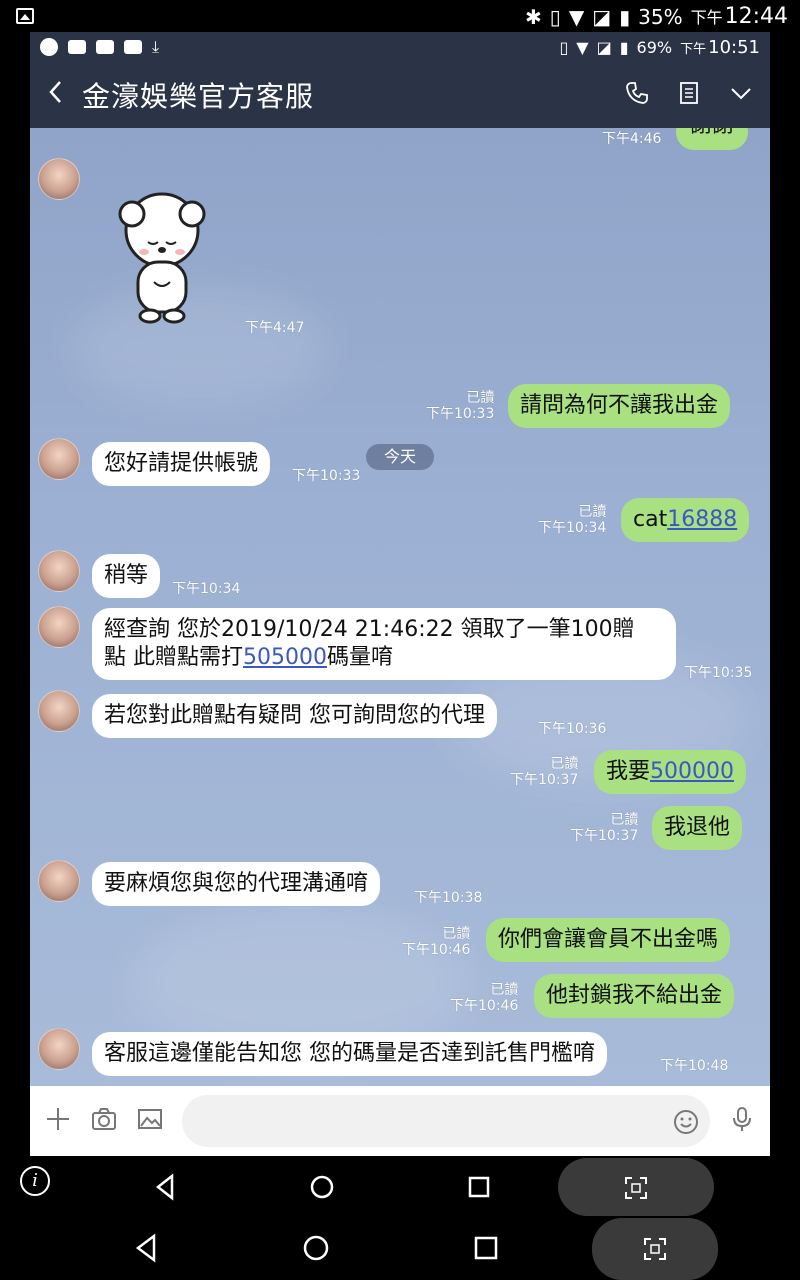  Describe the element at coordinates (692, 771) in the screenshot. I see `amount-link: 500000` at that location.